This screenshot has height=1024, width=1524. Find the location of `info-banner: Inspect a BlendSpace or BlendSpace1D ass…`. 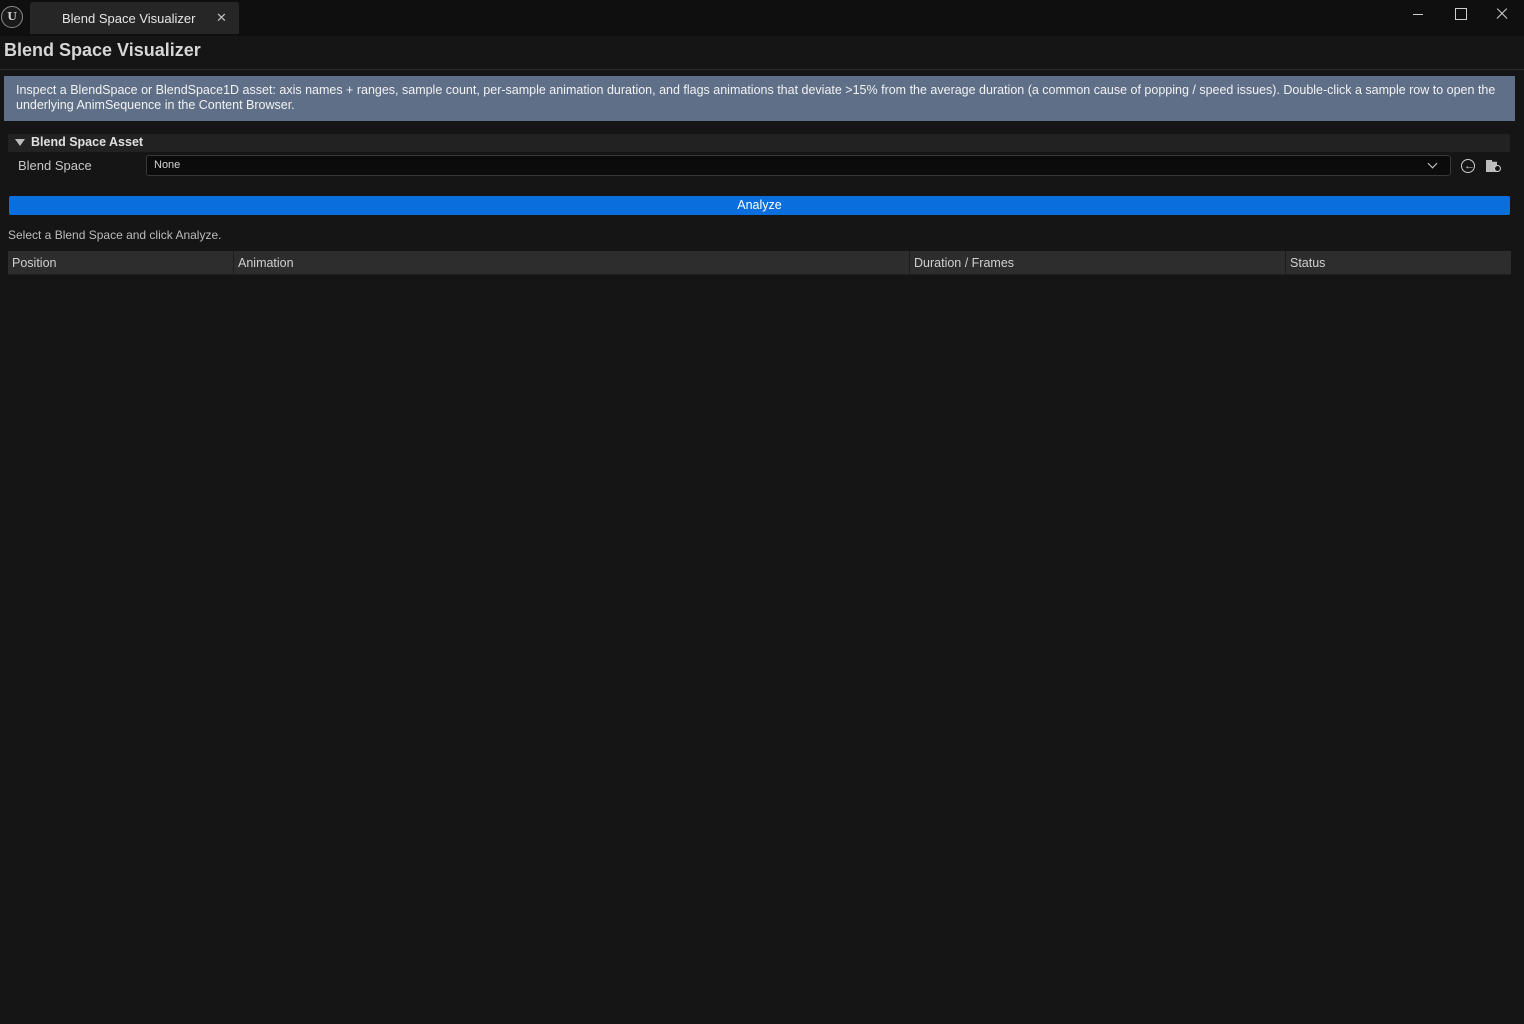

info-banner: Inspect a BlendSpace or BlendSpace1D ass… is located at coordinates (759, 98).